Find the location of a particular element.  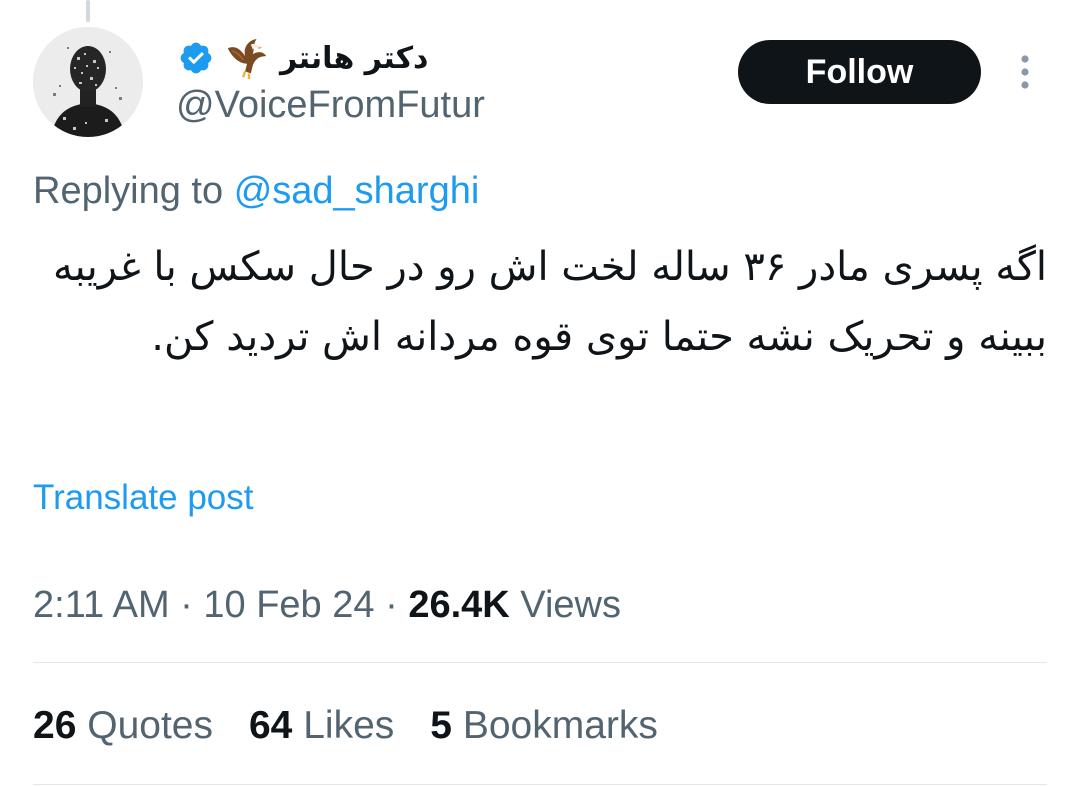

tweet-meta: 2:11 AM · 10 Feb 24 · 26.4K Views is located at coordinates (327, 605).